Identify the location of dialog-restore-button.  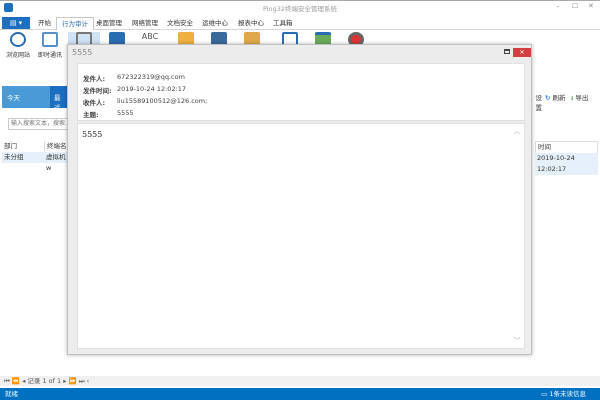
(507, 51).